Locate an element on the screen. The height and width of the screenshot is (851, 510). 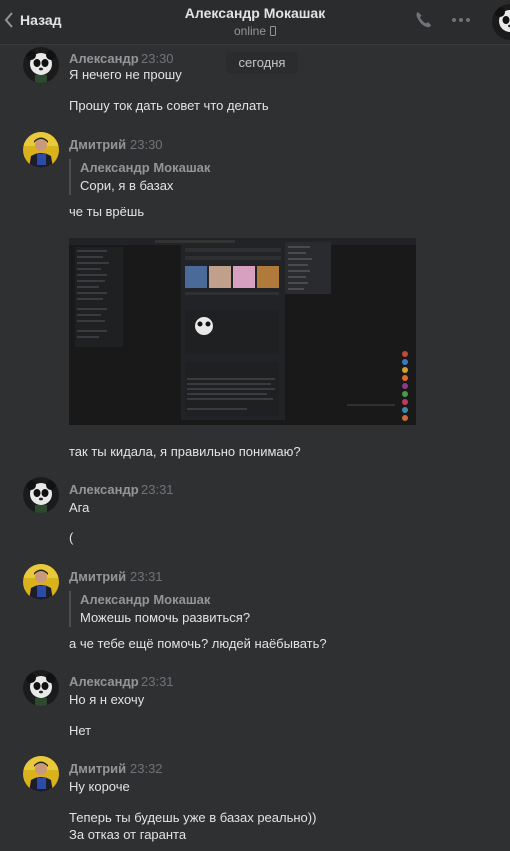
status-text: online is located at coordinates (250, 31).